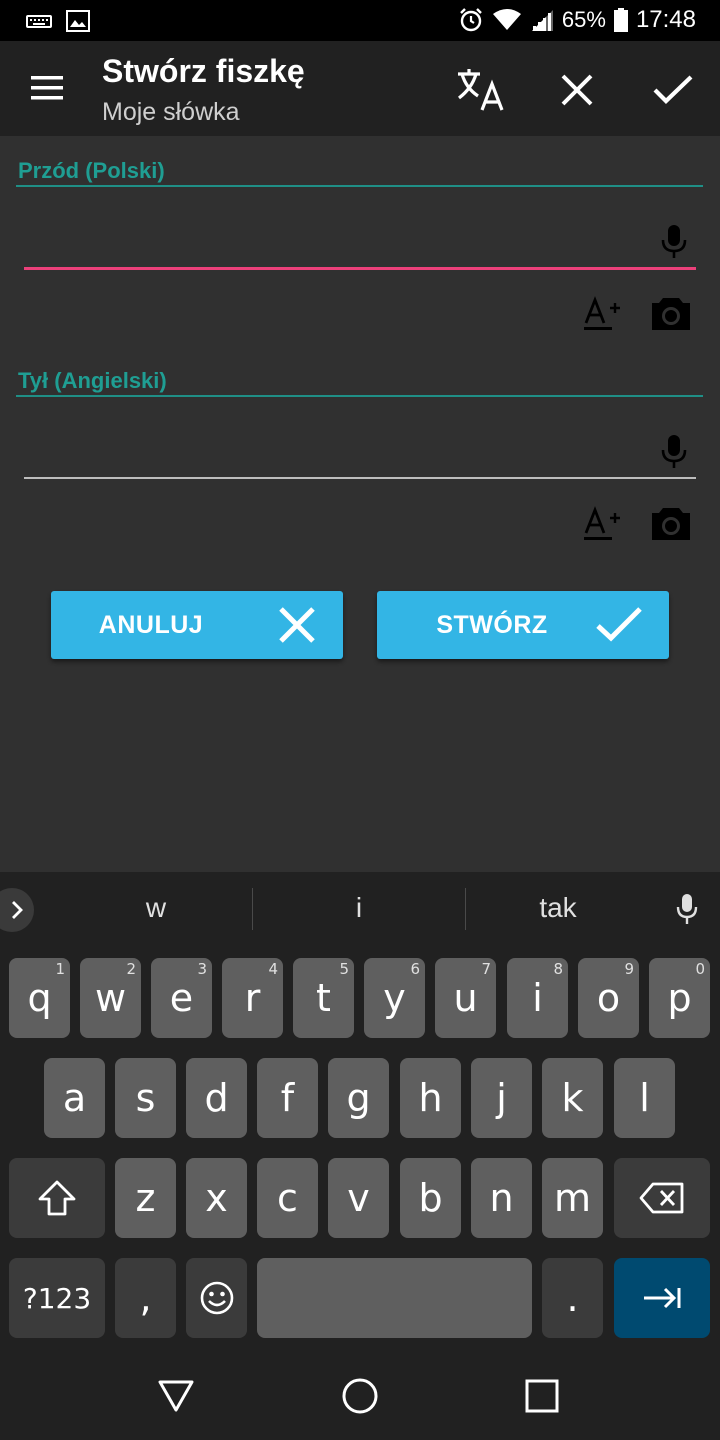 This screenshot has width=720, height=1440. I want to click on key-hint: 6, so click(415, 969).